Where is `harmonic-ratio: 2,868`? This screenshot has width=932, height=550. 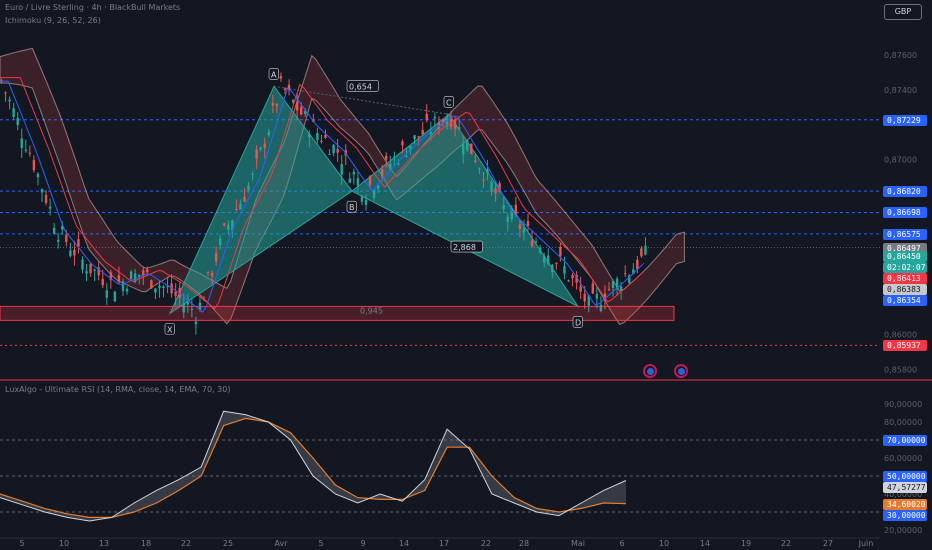
harmonic-ratio: 2,868 is located at coordinates (464, 247).